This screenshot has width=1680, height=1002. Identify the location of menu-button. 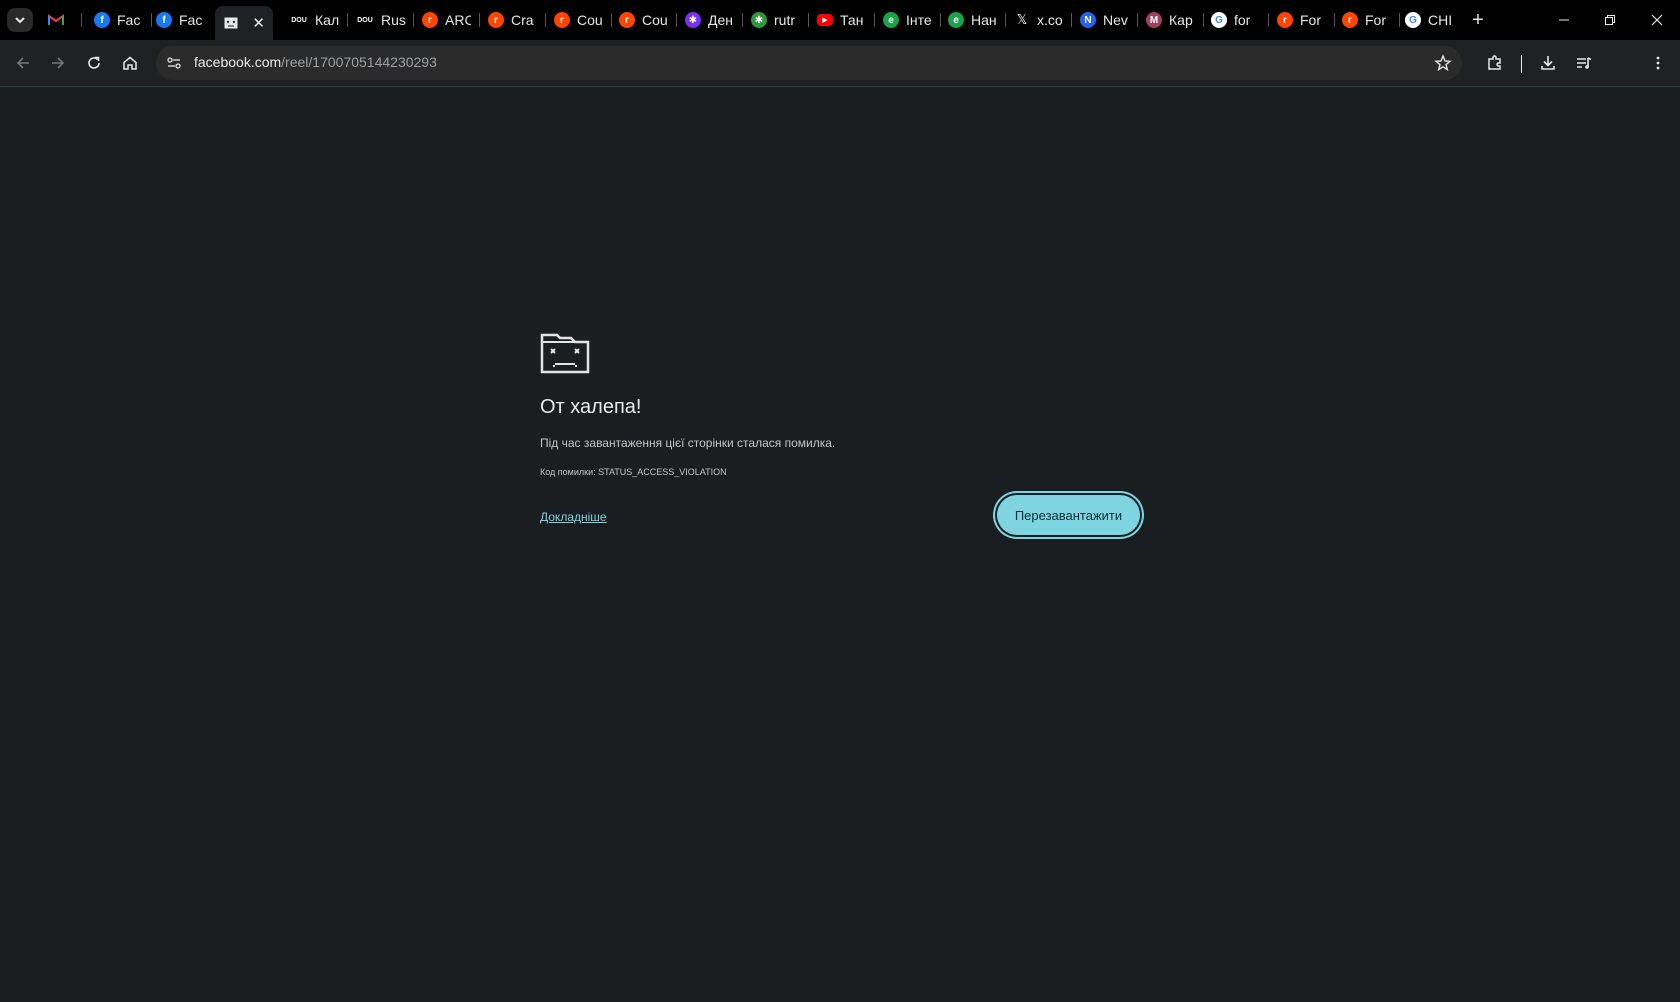
(1658, 63).